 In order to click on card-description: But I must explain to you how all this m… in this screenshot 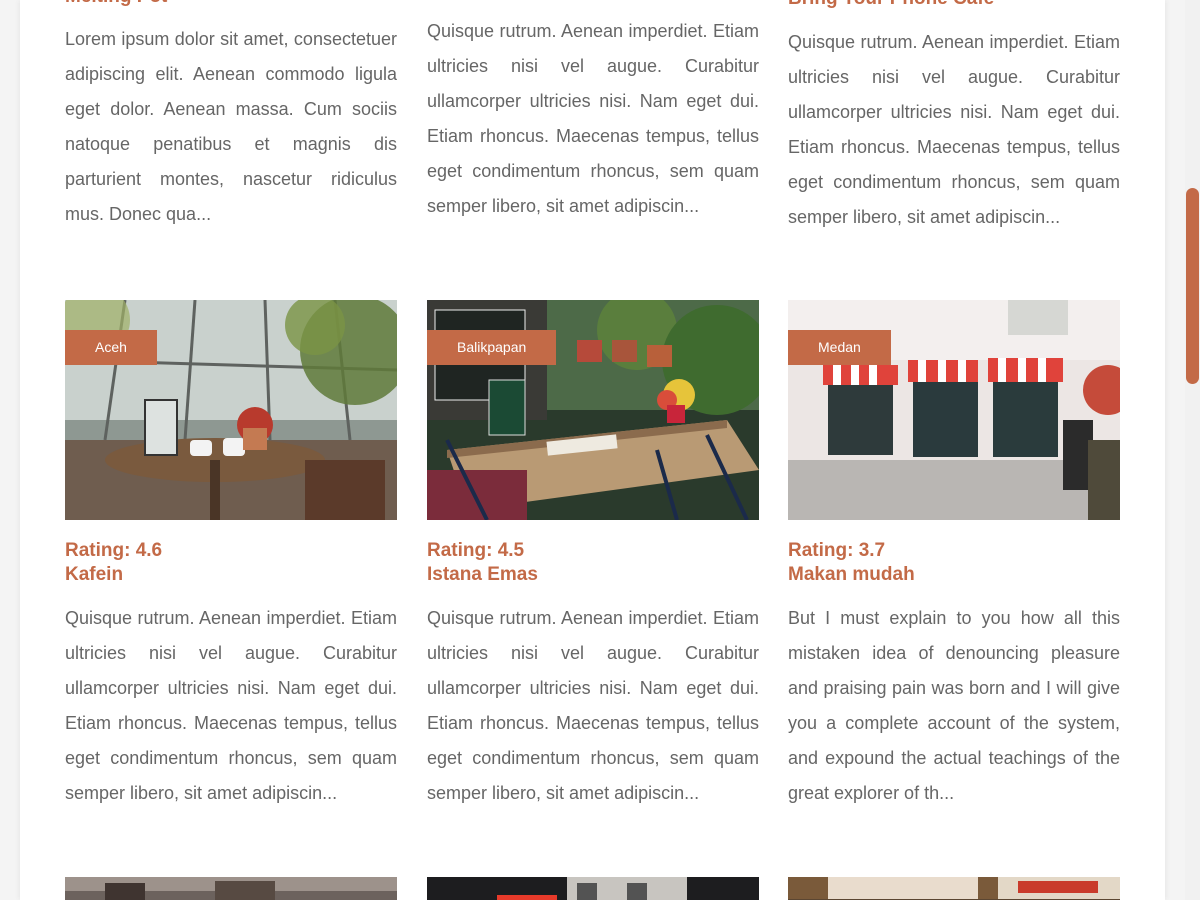, I will do `click(954, 705)`.